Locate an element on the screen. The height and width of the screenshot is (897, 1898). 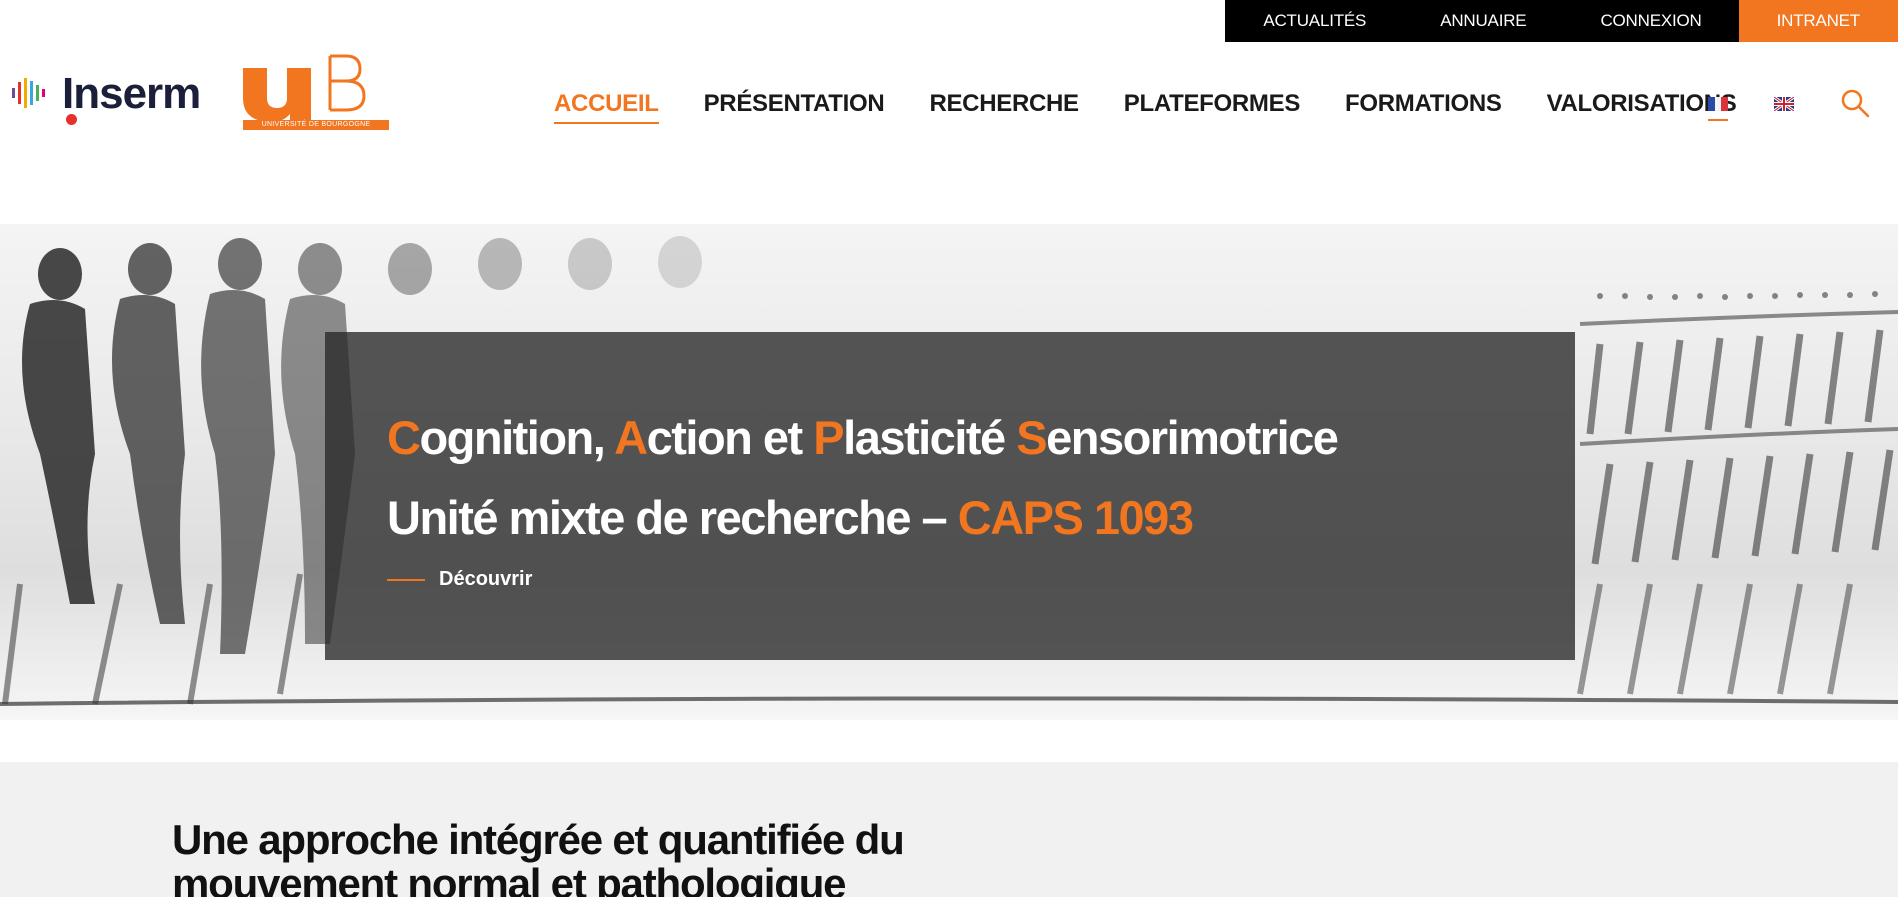
hero-title-letter-c: C is located at coordinates (404, 437).